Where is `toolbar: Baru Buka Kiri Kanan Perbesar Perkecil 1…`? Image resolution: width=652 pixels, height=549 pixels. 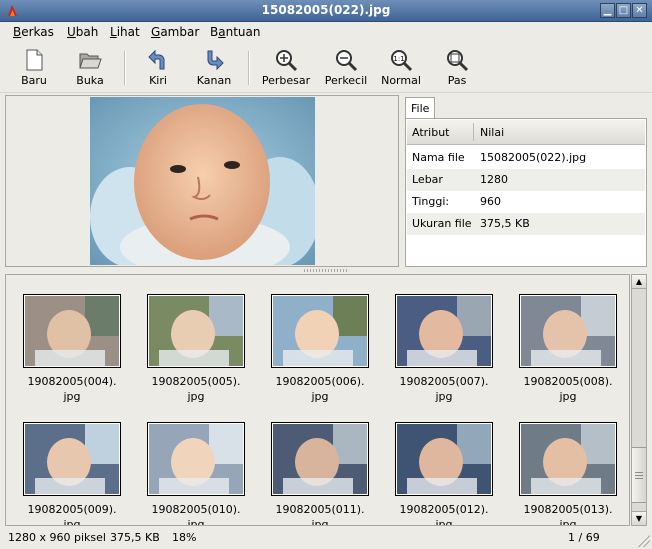 toolbar: Baru Buka Kiri Kanan Perbesar Perkecil 1… is located at coordinates (326, 68).